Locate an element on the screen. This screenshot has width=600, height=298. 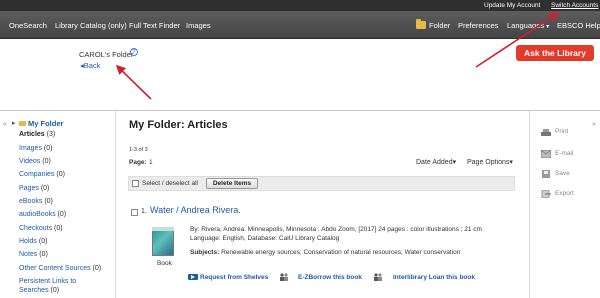
request-from-shelves-link: Request from Shelves is located at coordinates (234, 277).